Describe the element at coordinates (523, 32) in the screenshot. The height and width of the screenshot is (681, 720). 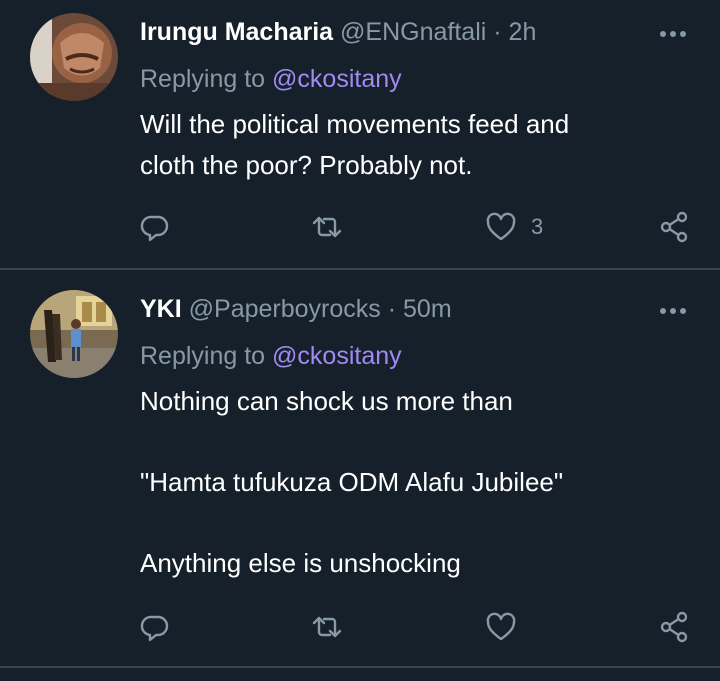
I see `timestamp: 2h` at that location.